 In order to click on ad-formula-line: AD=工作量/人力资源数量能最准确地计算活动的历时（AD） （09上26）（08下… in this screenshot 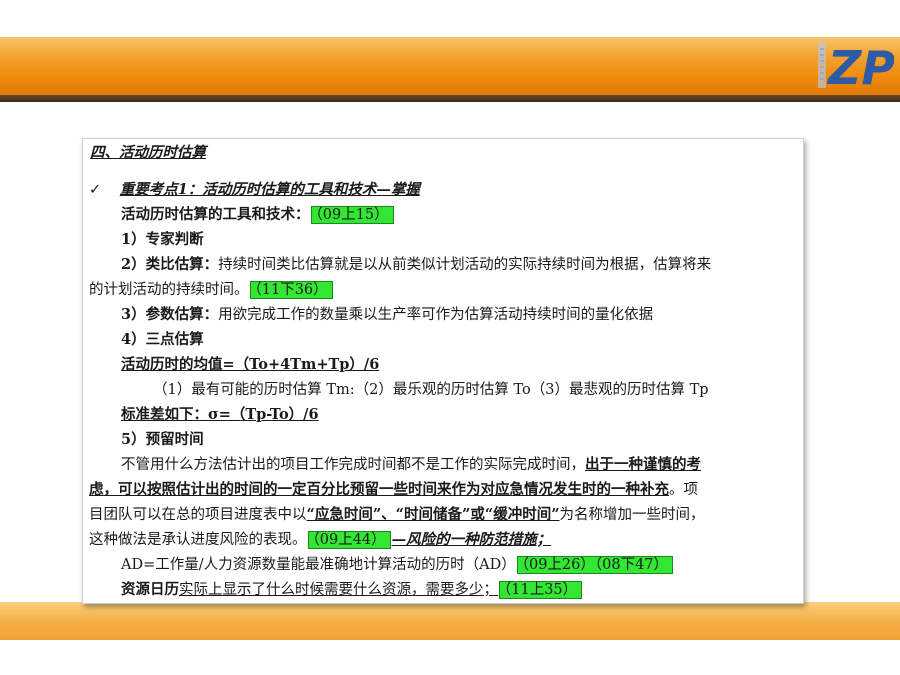, I will do `click(397, 565)`.